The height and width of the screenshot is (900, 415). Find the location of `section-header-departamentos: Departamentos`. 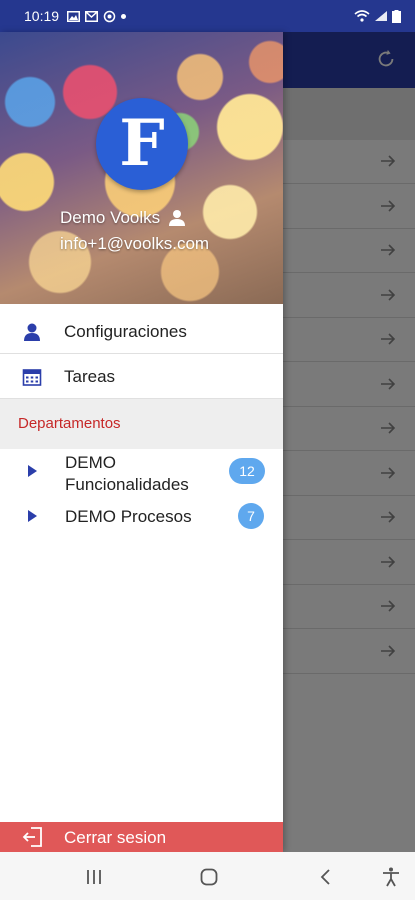

section-header-departamentos: Departamentos is located at coordinates (141, 424).